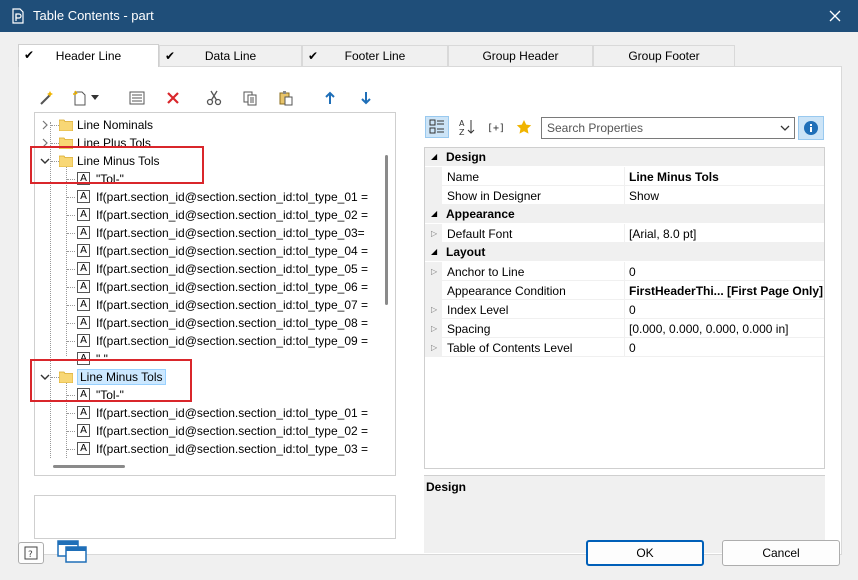 This screenshot has height=580, width=858. What do you see at coordinates (657, 128) in the screenshot?
I see `search-input` at bounding box center [657, 128].